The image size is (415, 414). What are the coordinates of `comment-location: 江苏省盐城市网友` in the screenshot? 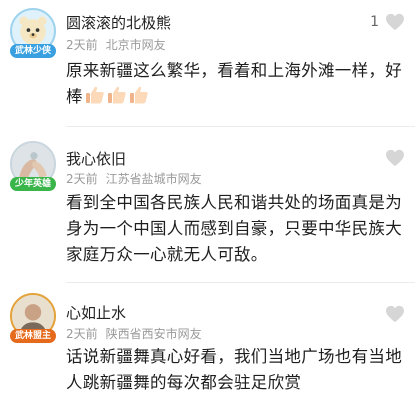 It's located at (153, 179).